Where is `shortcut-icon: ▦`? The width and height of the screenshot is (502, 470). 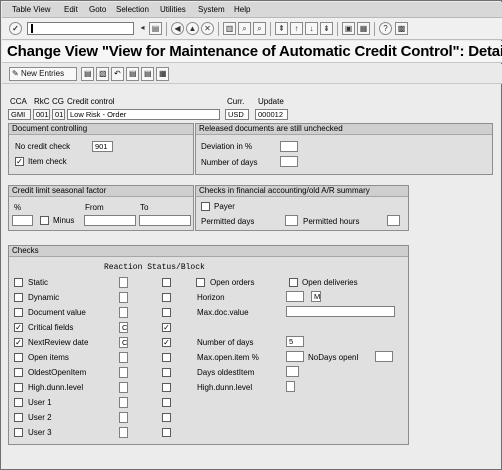 shortcut-icon: ▦ is located at coordinates (363, 28).